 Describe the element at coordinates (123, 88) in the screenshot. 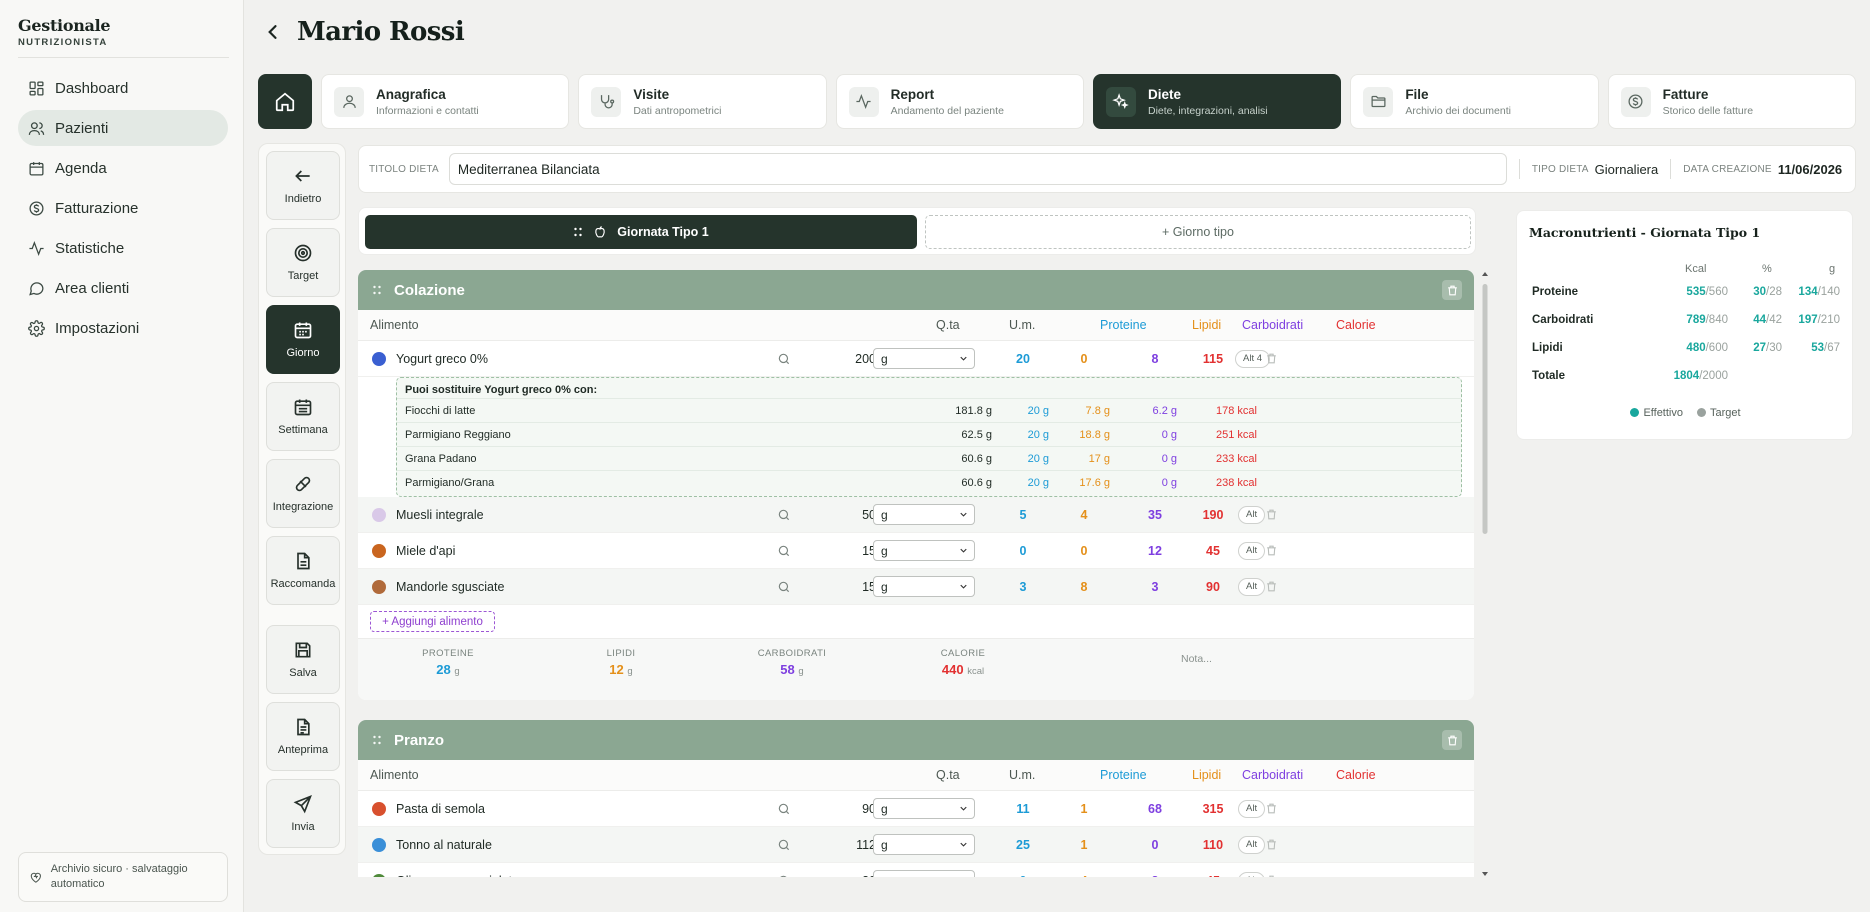

I see `nav-item-dashboard: Dashboard` at that location.